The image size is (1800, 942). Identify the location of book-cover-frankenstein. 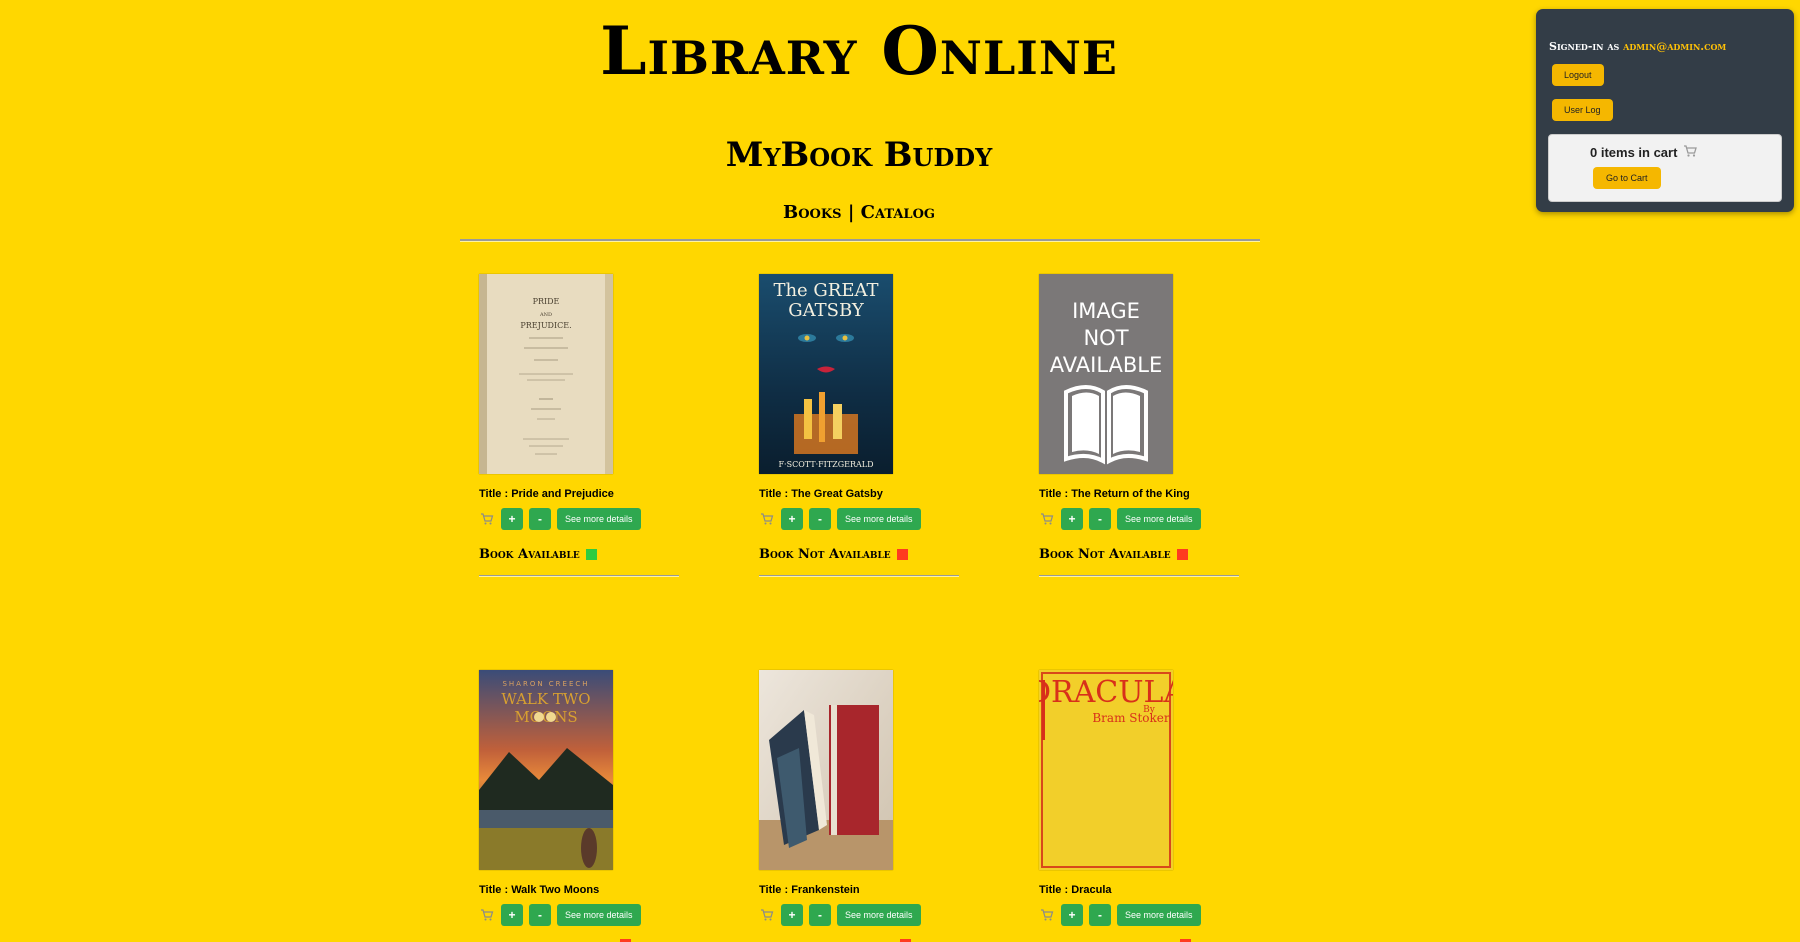
(826, 770).